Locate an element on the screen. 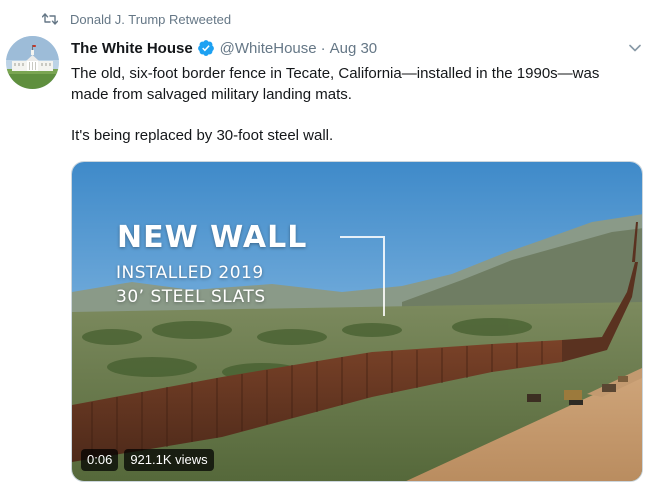  overlay-bracket-line is located at coordinates (362, 276).